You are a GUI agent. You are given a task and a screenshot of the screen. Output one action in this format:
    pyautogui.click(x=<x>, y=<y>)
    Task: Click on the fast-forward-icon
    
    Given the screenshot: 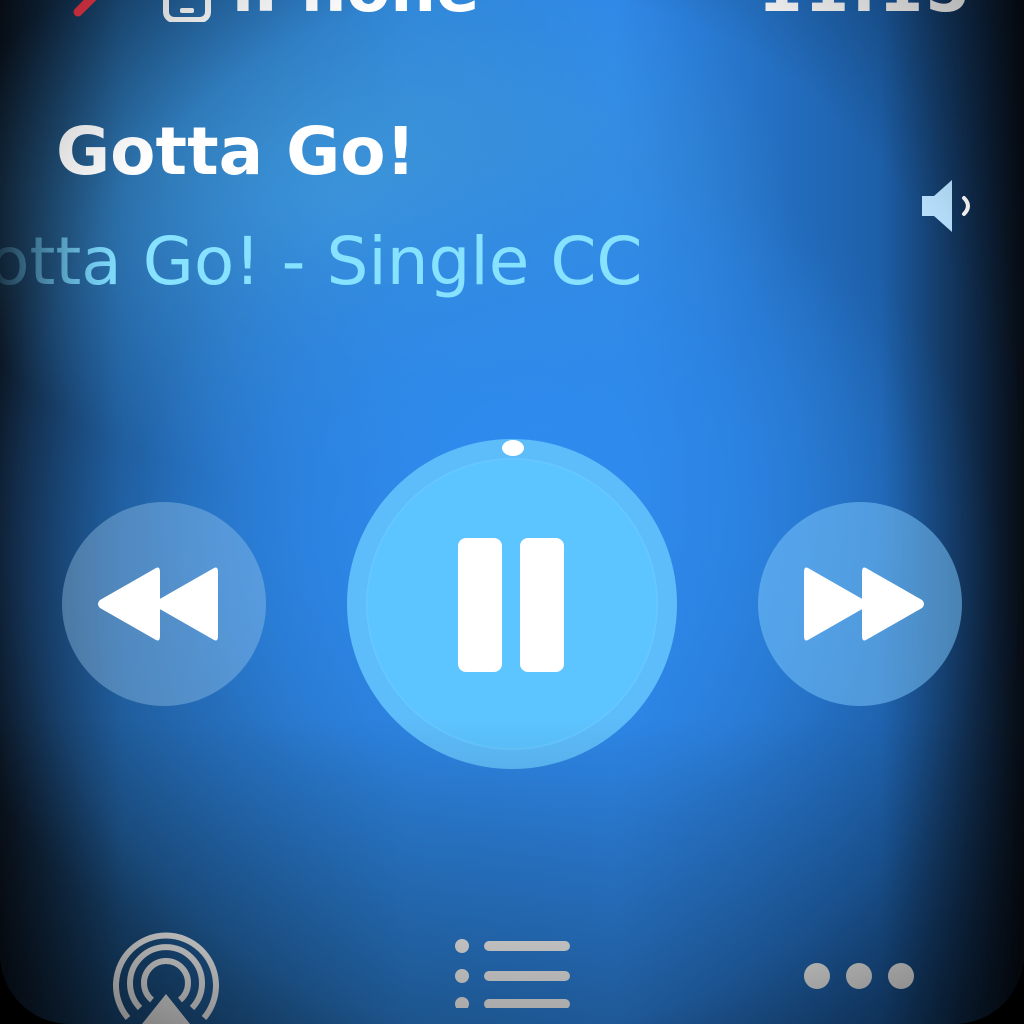 What is the action you would take?
    pyautogui.click(x=864, y=604)
    